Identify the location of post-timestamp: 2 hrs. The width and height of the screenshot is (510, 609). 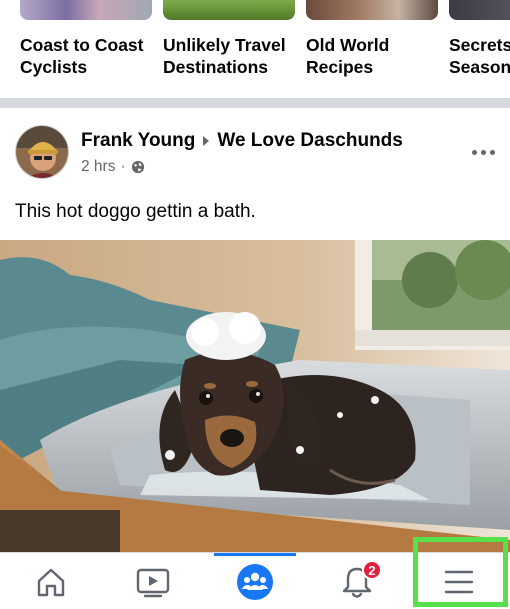
(98, 167).